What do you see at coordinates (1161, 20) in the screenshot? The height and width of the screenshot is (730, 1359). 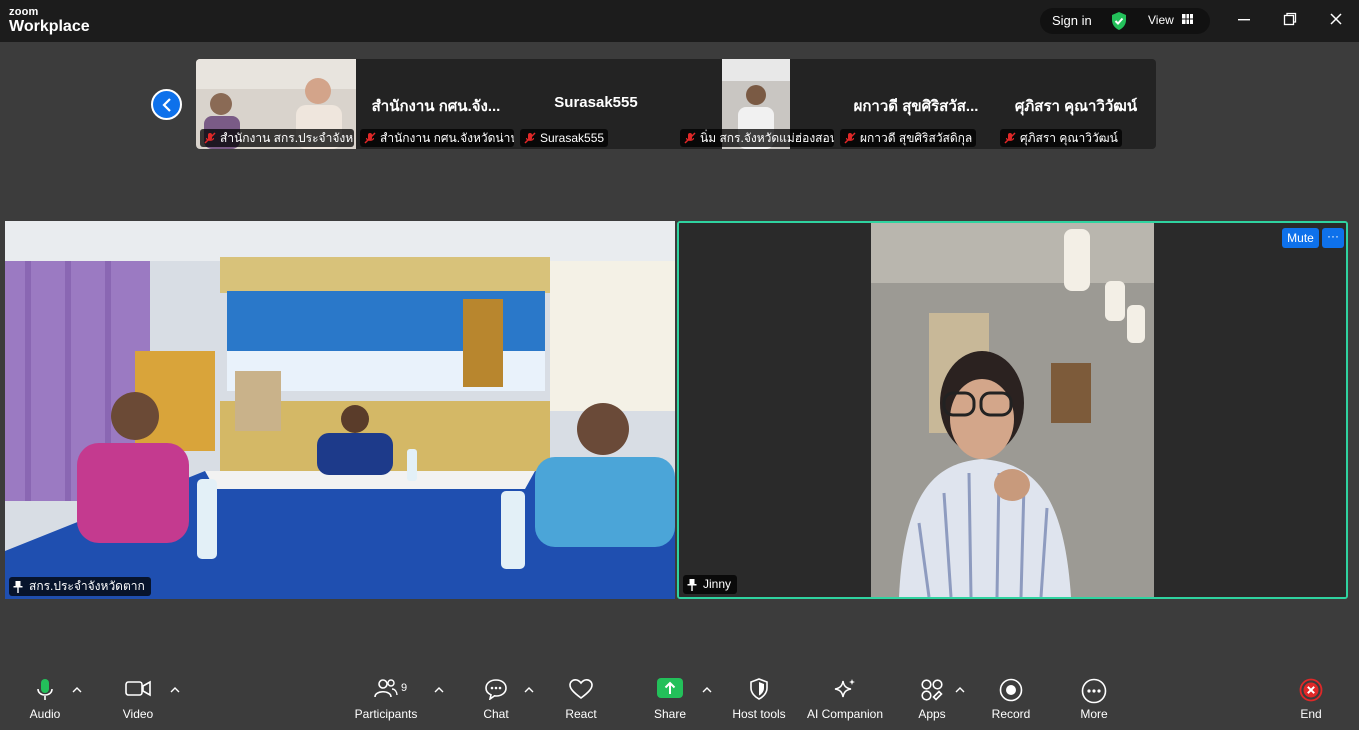 I see `view-button: View` at bounding box center [1161, 20].